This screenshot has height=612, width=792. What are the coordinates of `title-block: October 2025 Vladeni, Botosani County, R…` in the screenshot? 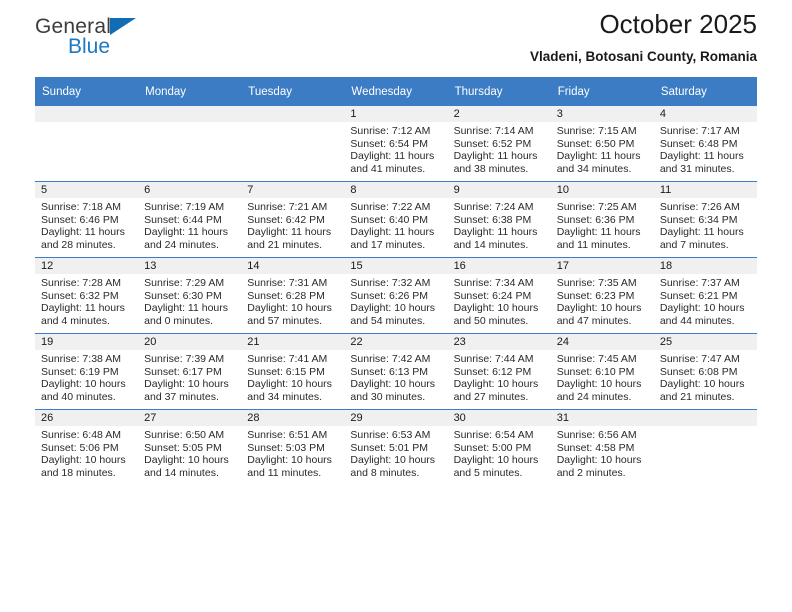 It's located at (643, 37).